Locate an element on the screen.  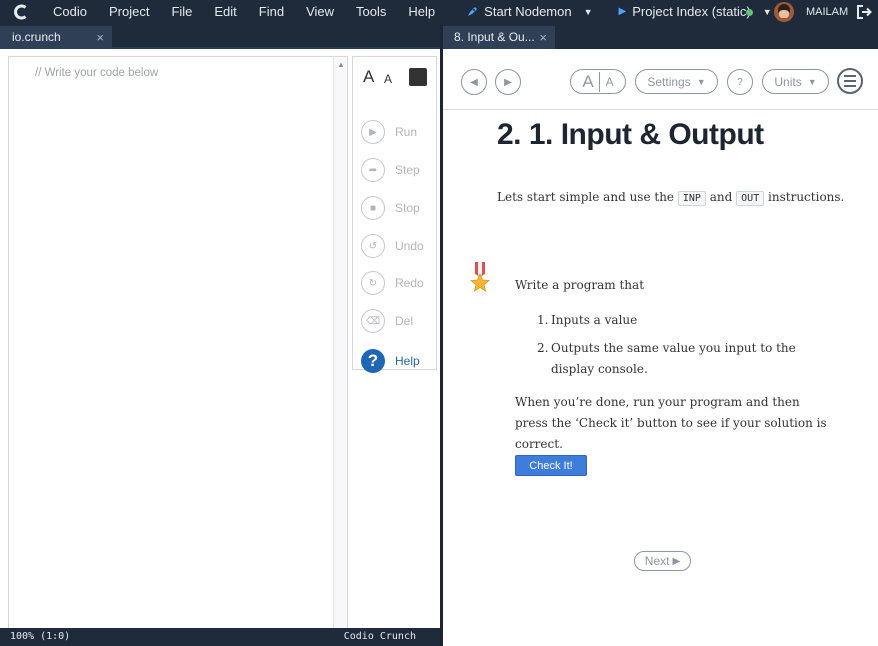
menu-find: Find is located at coordinates (271, 12).